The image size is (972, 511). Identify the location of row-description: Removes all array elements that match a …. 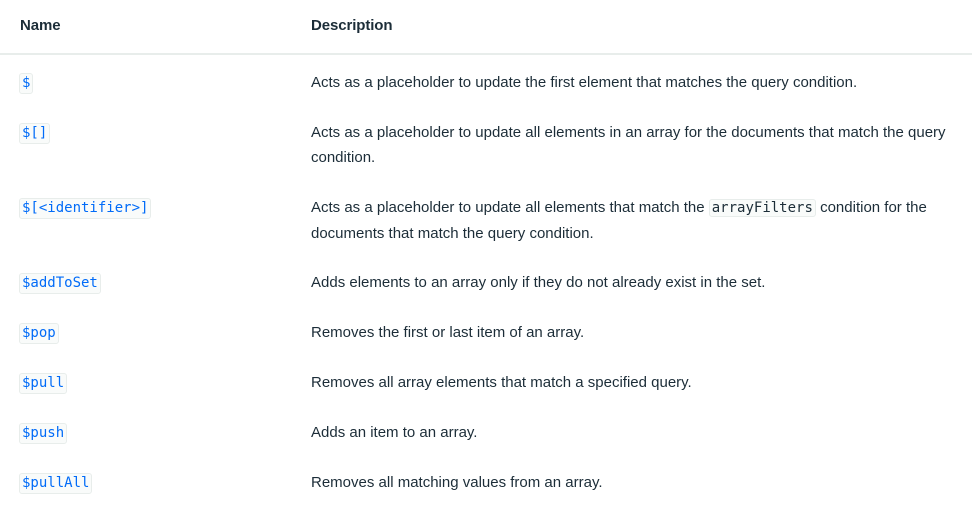
(501, 382).